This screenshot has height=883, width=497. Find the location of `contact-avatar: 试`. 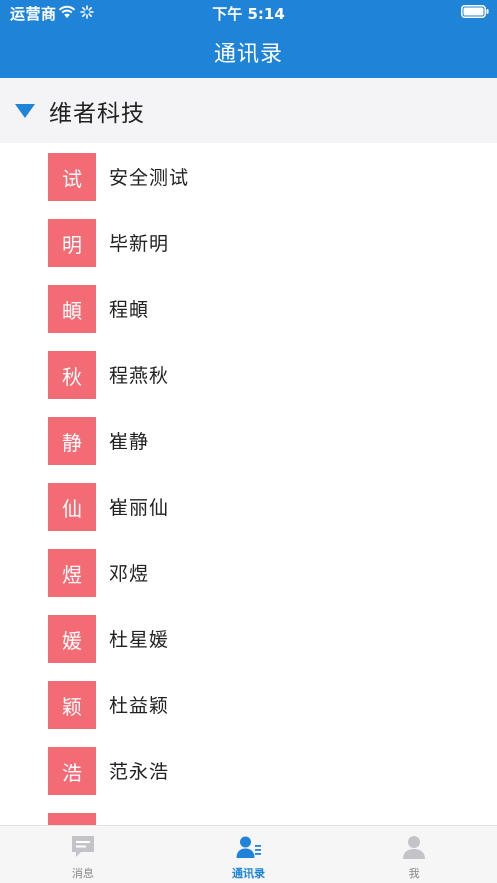

contact-avatar: 试 is located at coordinates (72, 177).